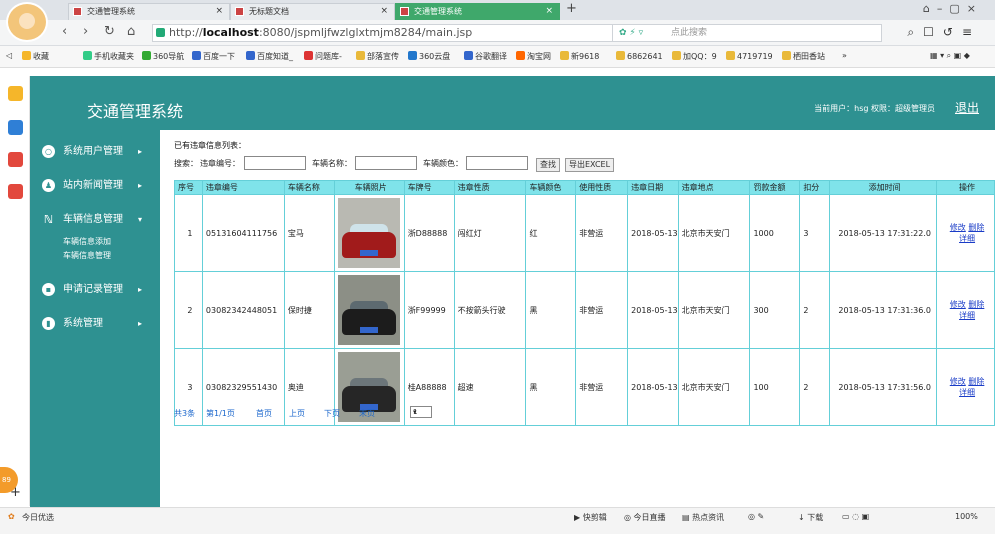  Describe the element at coordinates (309, 233) in the screenshot. I see `cell-name: 宝马` at that location.